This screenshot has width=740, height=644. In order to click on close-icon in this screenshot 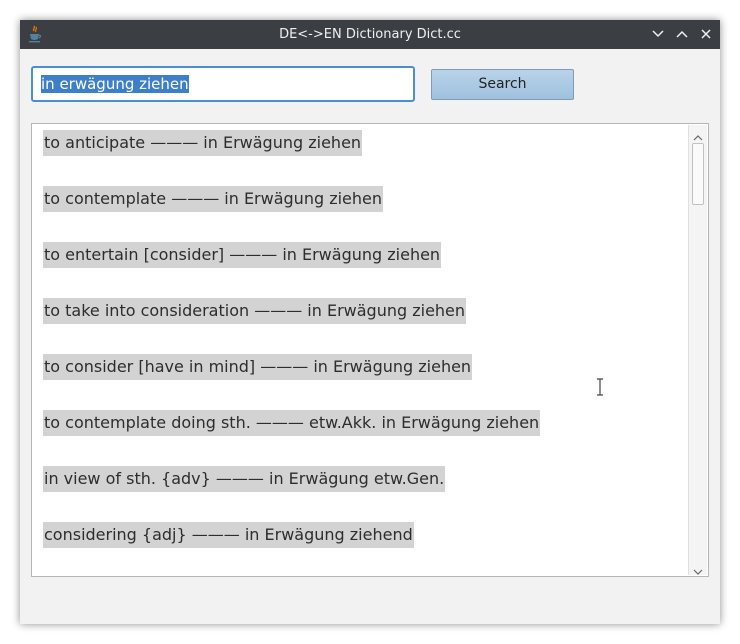, I will do `click(706, 34)`.